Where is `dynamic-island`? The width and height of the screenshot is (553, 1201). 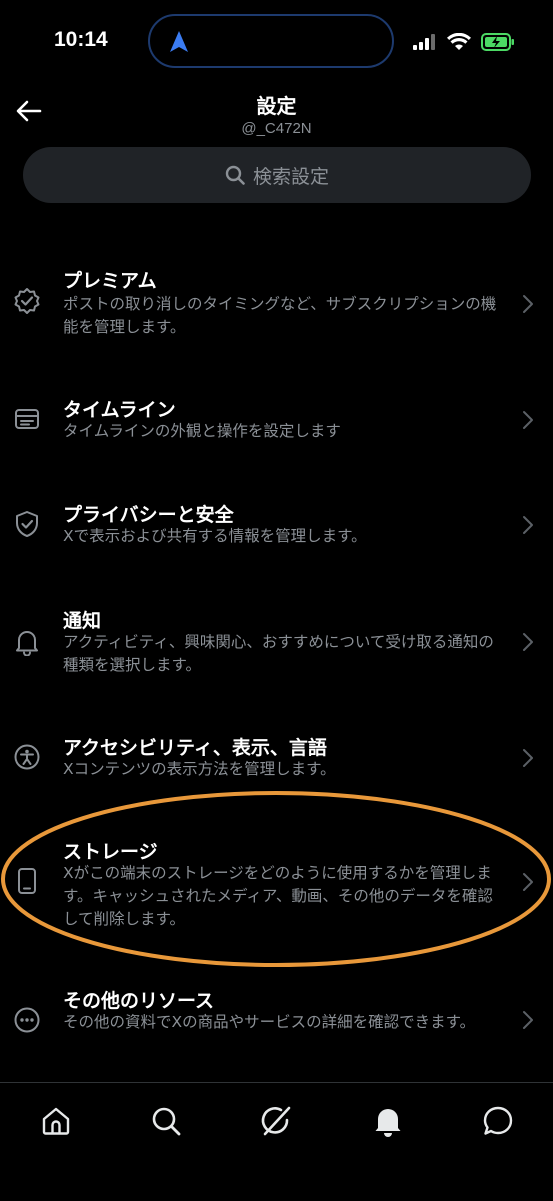 dynamic-island is located at coordinates (271, 41).